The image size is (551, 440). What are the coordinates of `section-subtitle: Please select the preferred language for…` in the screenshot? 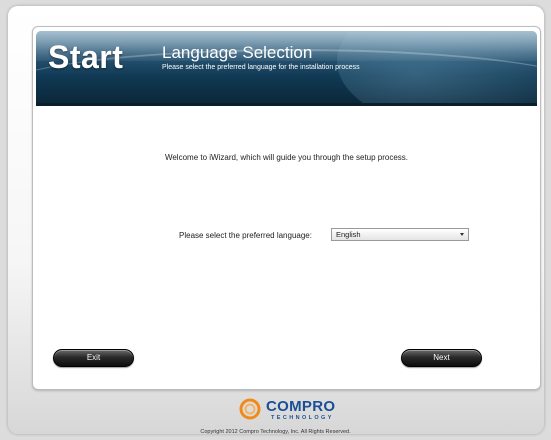 It's located at (261, 67).